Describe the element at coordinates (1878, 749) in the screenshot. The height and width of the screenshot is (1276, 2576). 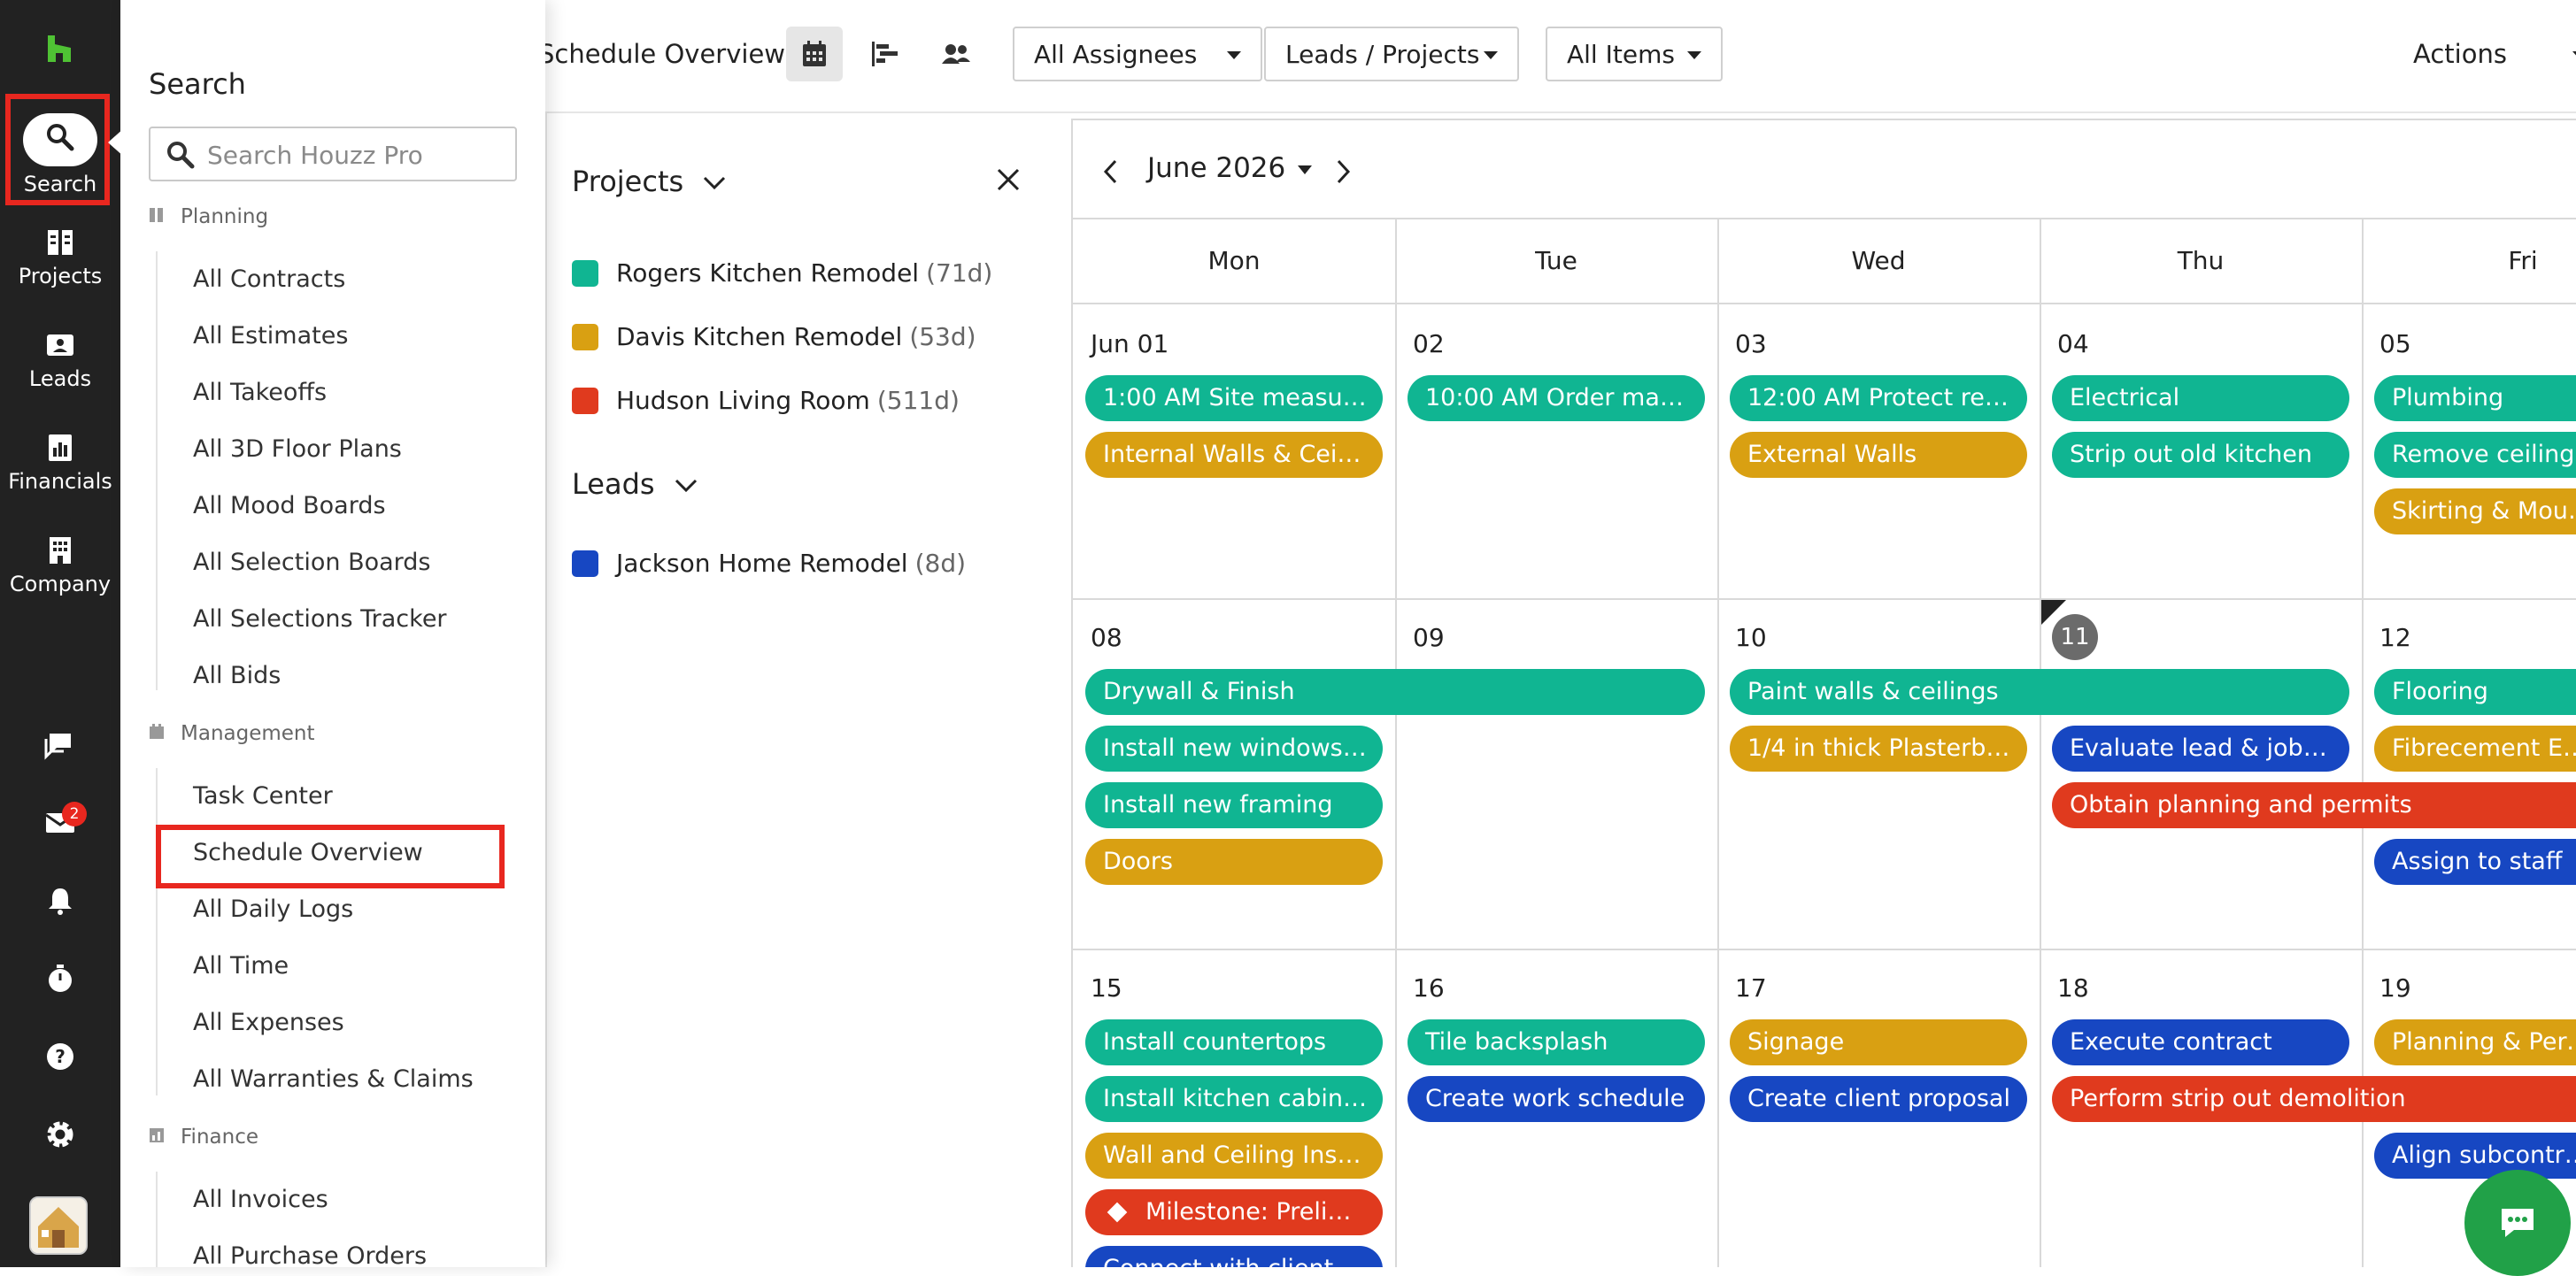
I see `calendar-event: 1/4 in thick Plasterboard` at that location.